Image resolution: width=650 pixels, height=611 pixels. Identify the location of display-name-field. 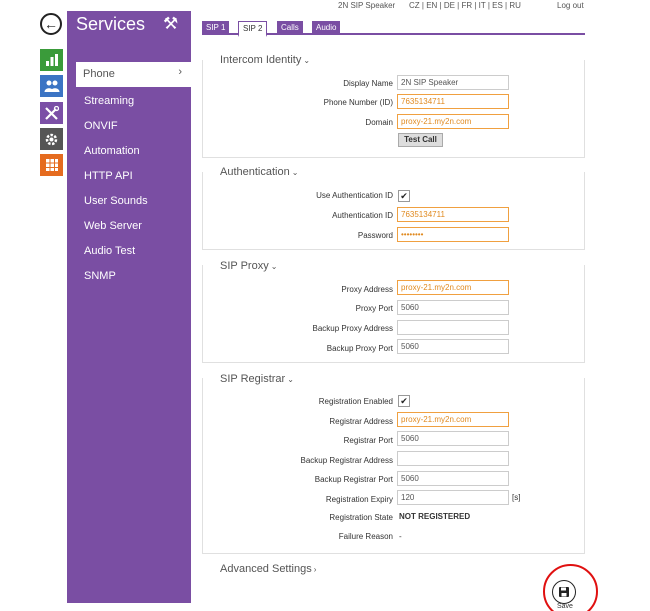
(453, 82).